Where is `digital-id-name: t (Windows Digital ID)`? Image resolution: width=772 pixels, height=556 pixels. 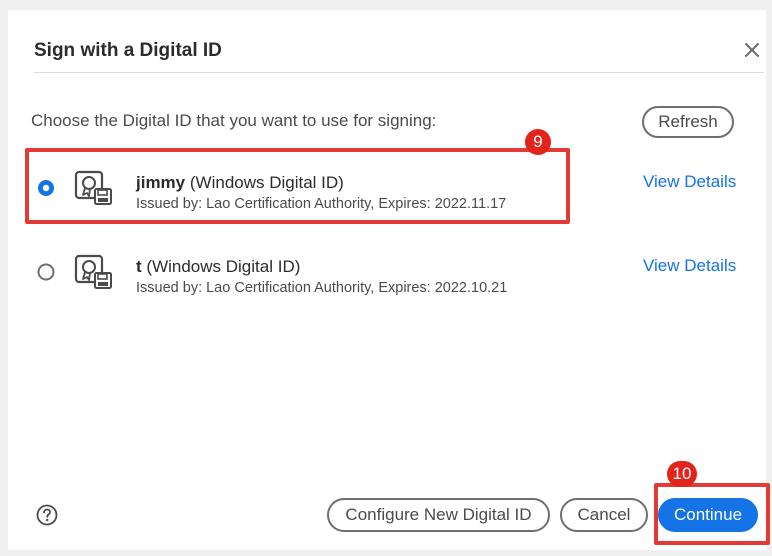
digital-id-name: t (Windows Digital ID) is located at coordinates (218, 267).